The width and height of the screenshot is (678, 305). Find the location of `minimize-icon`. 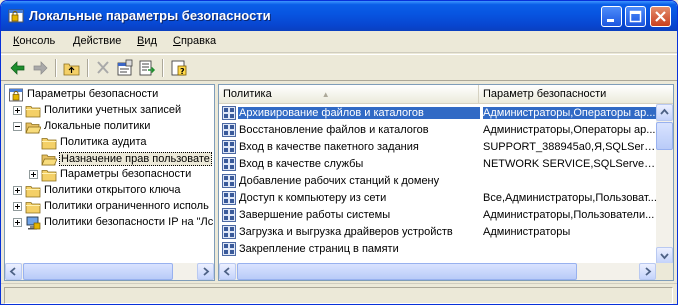

minimize-icon is located at coordinates (610, 20).